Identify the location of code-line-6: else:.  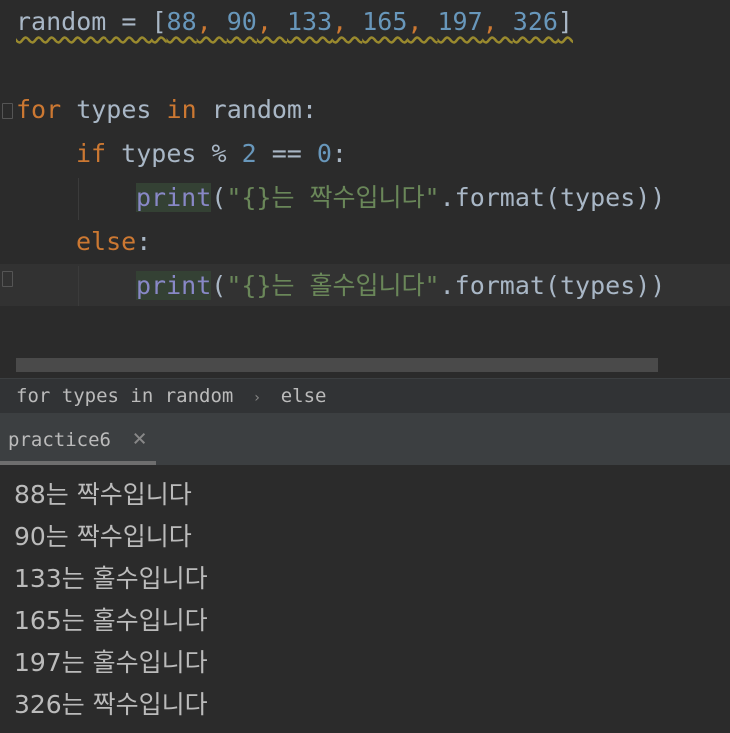
(113, 242).